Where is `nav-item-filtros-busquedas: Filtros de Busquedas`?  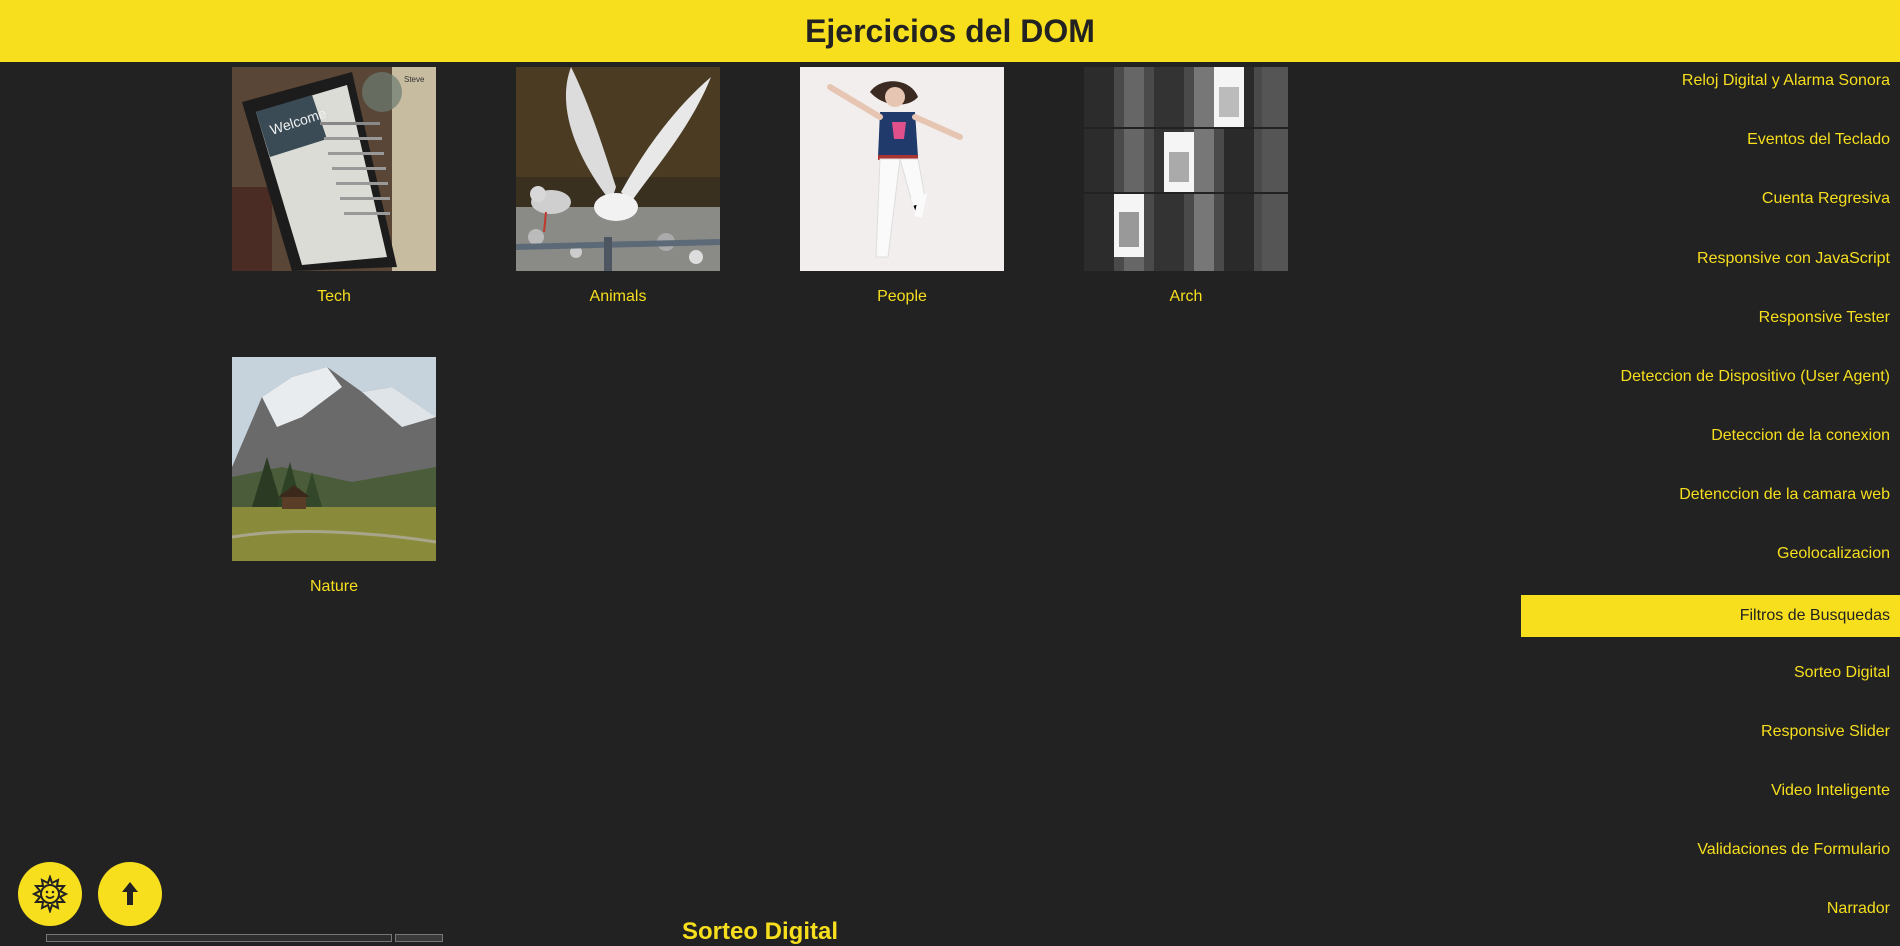
nav-item-filtros-busquedas: Filtros de Busquedas is located at coordinates (1710, 616).